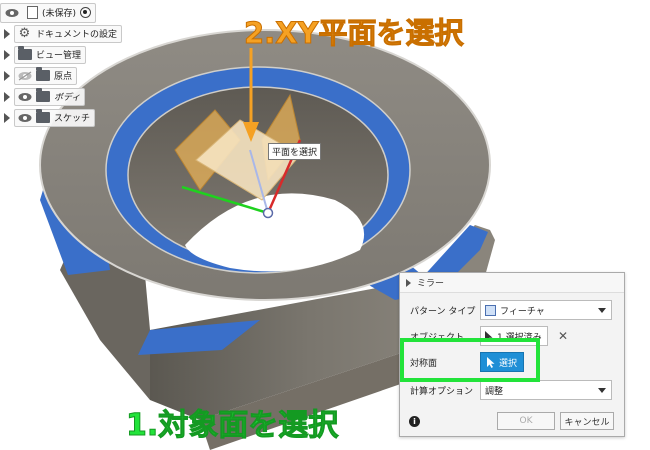 This screenshot has height=450, width=650. I want to click on annotation-step-1: 1.対象面を選択, so click(232, 426).